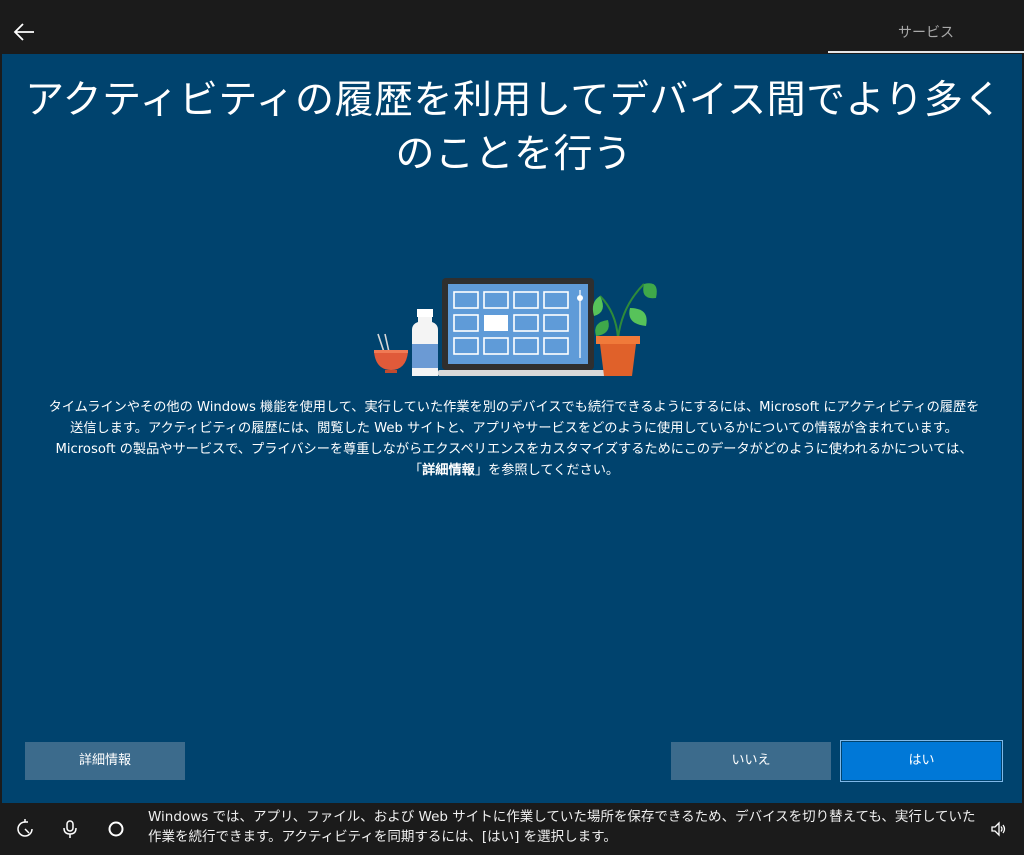 The height and width of the screenshot is (855, 1024). What do you see at coordinates (998, 829) in the screenshot?
I see `volume-icon` at bounding box center [998, 829].